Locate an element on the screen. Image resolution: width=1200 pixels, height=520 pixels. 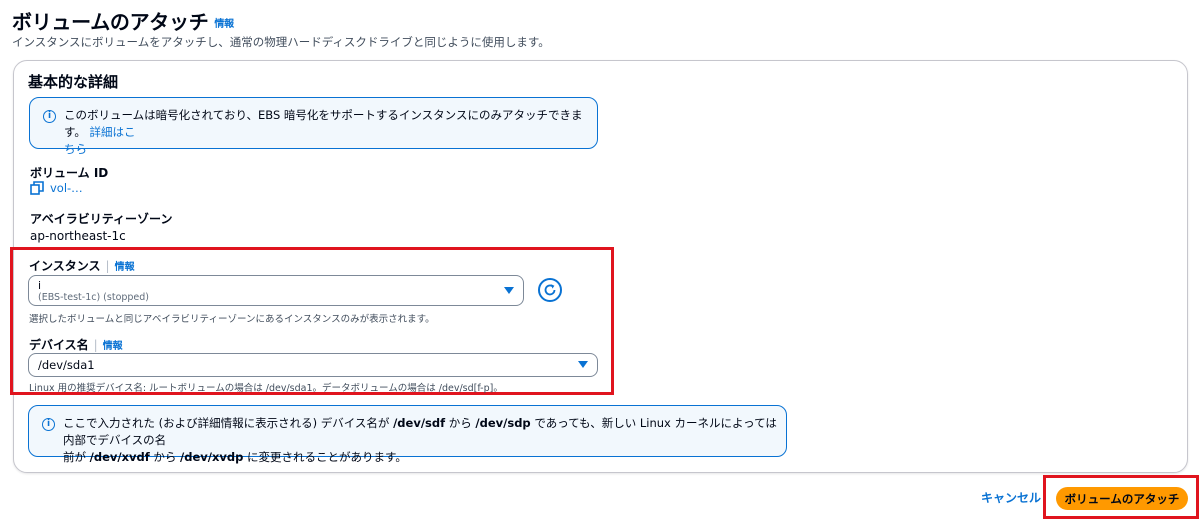
learn-more-link-continued: ちら is located at coordinates (75, 149).